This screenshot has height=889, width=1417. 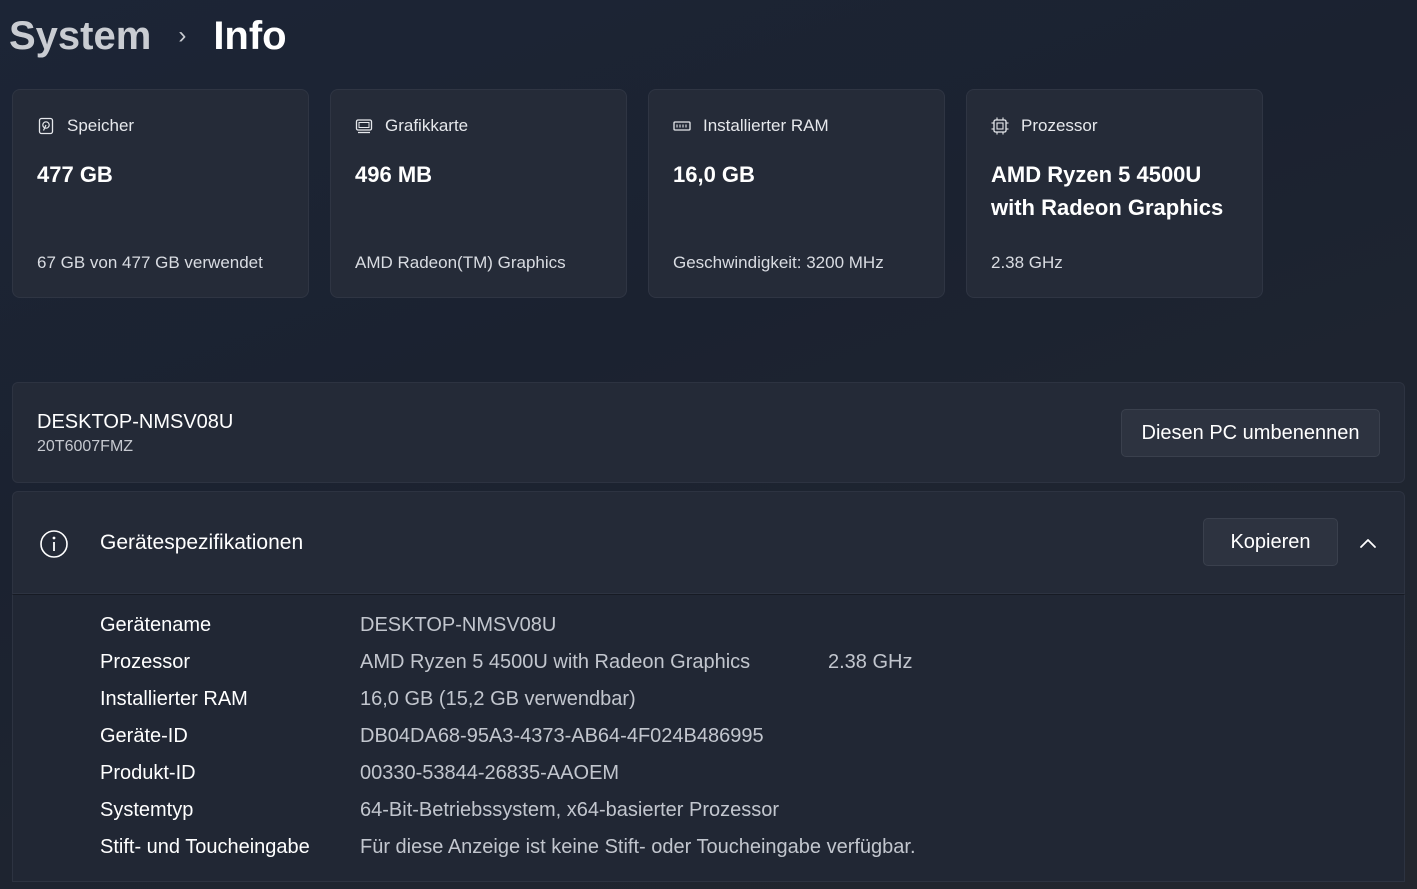 I want to click on spec-row-product-id: Produkt-ID 00330-53844-26835-AAOEM, so click(x=359, y=773).